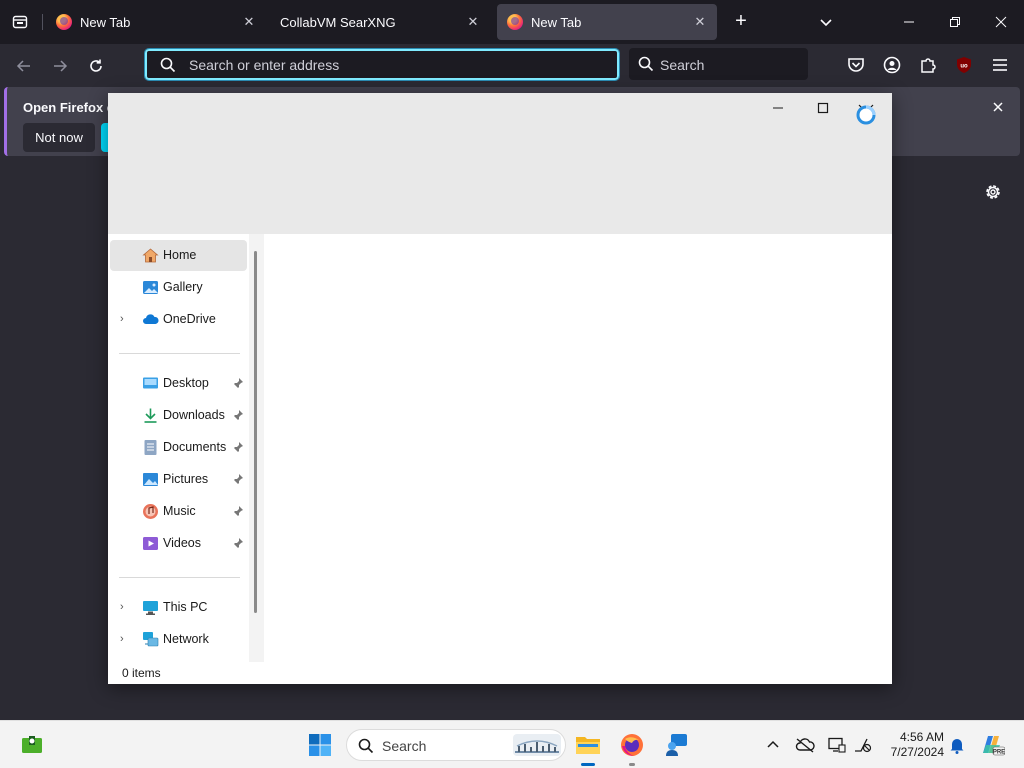 The width and height of the screenshot is (1024, 768). What do you see at coordinates (909, 22) in the screenshot?
I see `minimize-button` at bounding box center [909, 22].